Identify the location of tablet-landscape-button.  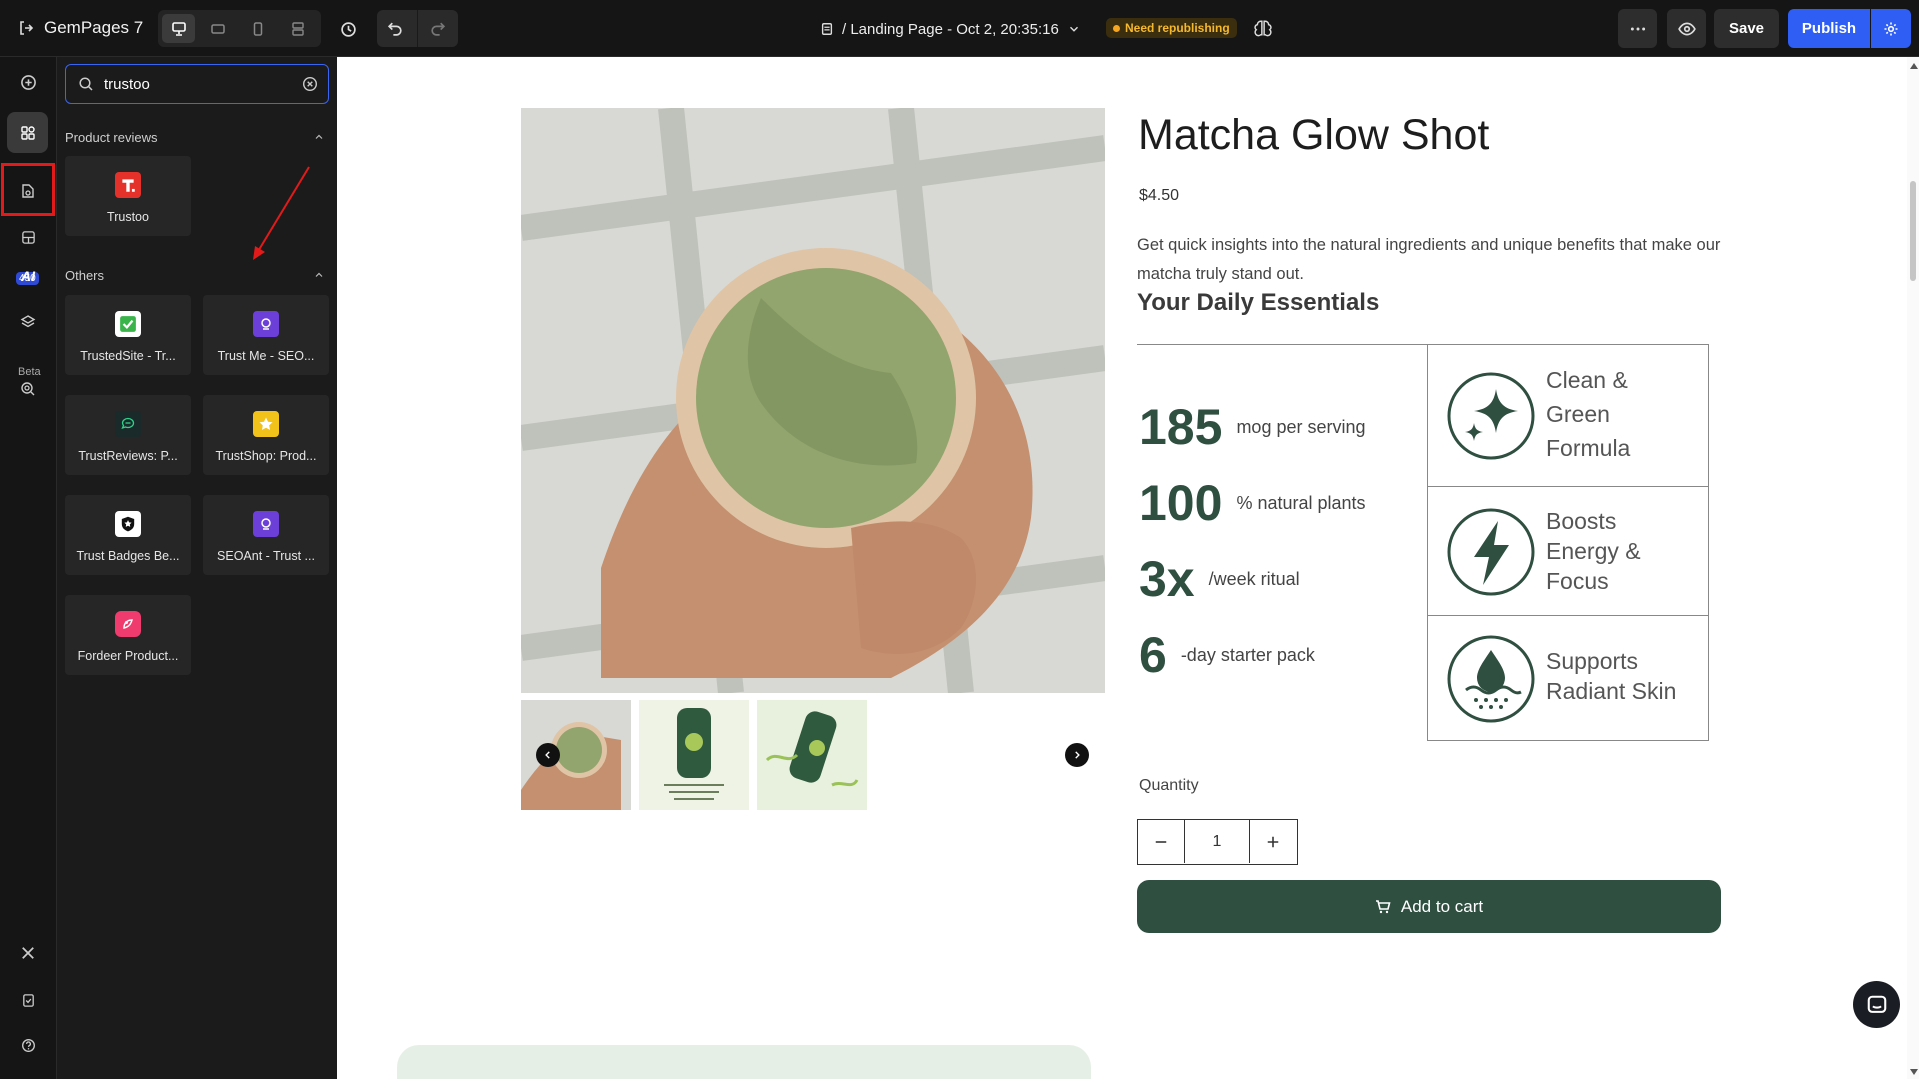
(217, 28).